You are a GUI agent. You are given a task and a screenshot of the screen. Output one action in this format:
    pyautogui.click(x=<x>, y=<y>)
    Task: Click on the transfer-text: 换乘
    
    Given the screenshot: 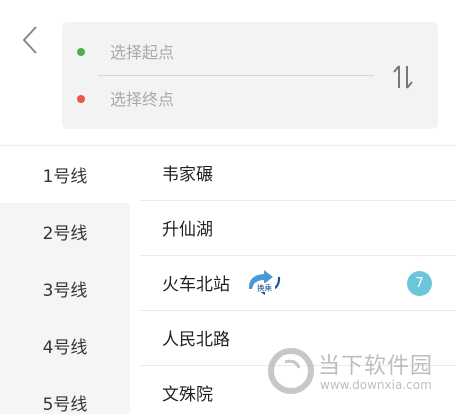 What is the action you would take?
    pyautogui.click(x=264, y=288)
    